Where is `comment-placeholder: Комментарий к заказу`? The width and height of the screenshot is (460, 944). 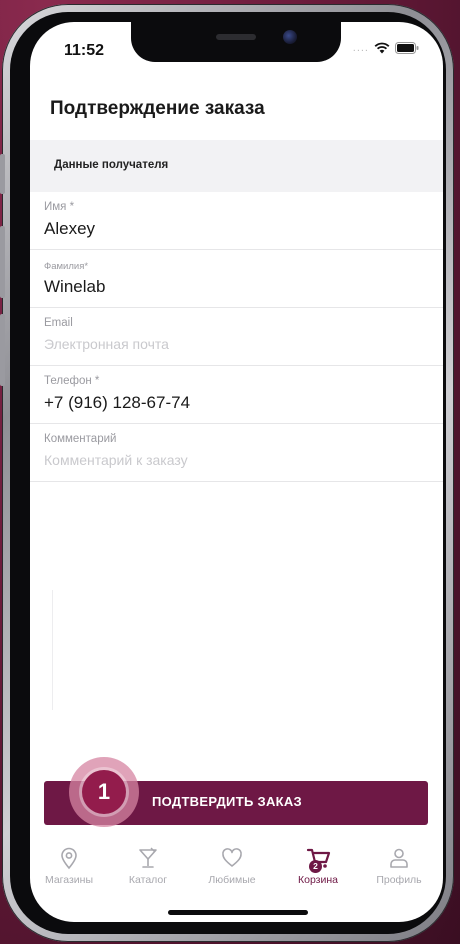 comment-placeholder: Комментарий к заказу is located at coordinates (116, 460).